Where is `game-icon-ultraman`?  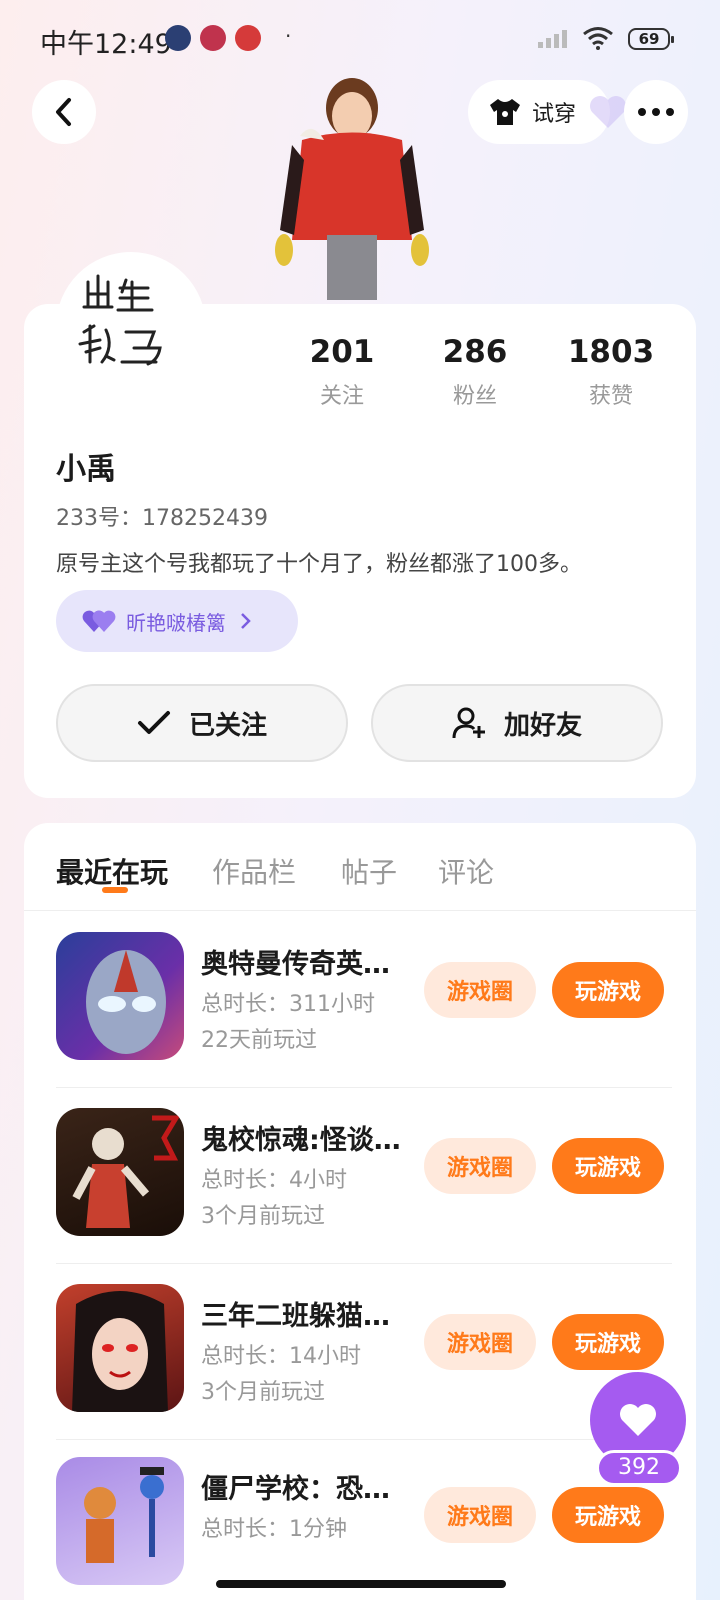 game-icon-ultraman is located at coordinates (120, 996).